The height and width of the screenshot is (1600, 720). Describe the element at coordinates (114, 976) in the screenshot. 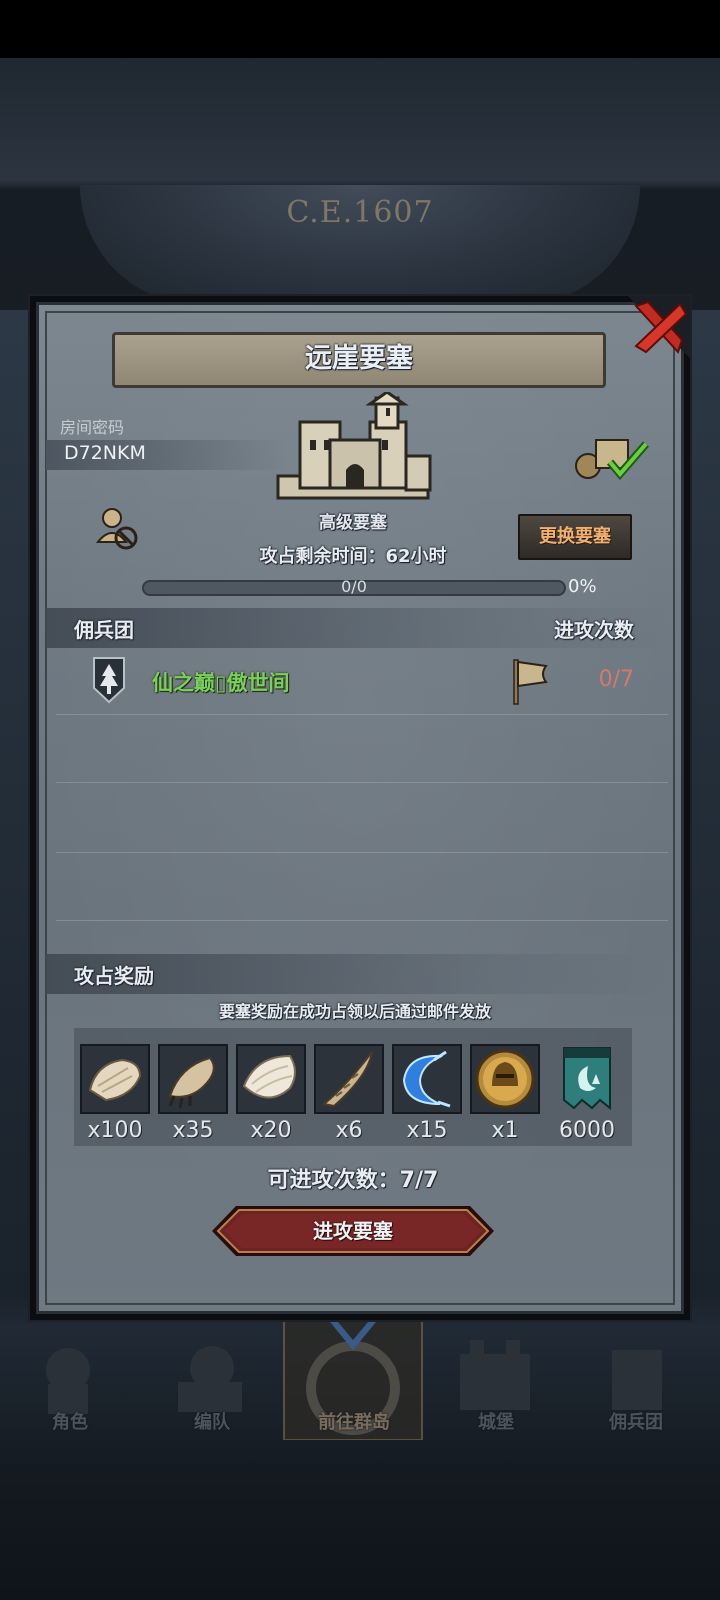

I see `reward-header: 攻占奖励` at that location.